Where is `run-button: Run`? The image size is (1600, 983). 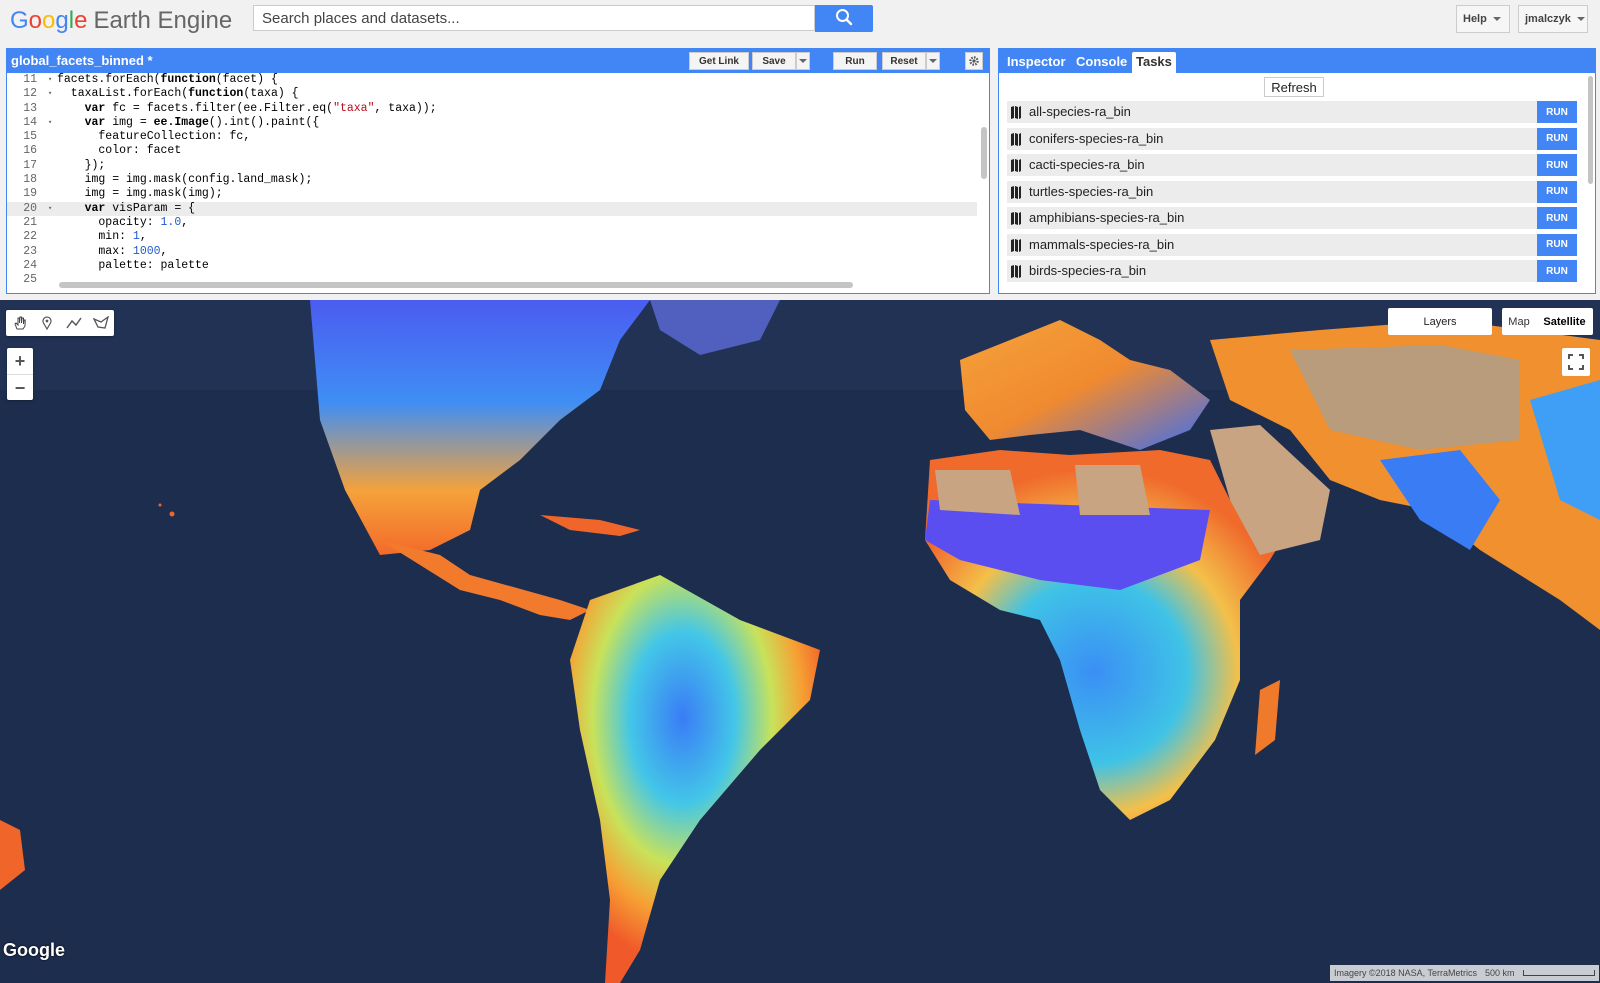 run-button: Run is located at coordinates (855, 61).